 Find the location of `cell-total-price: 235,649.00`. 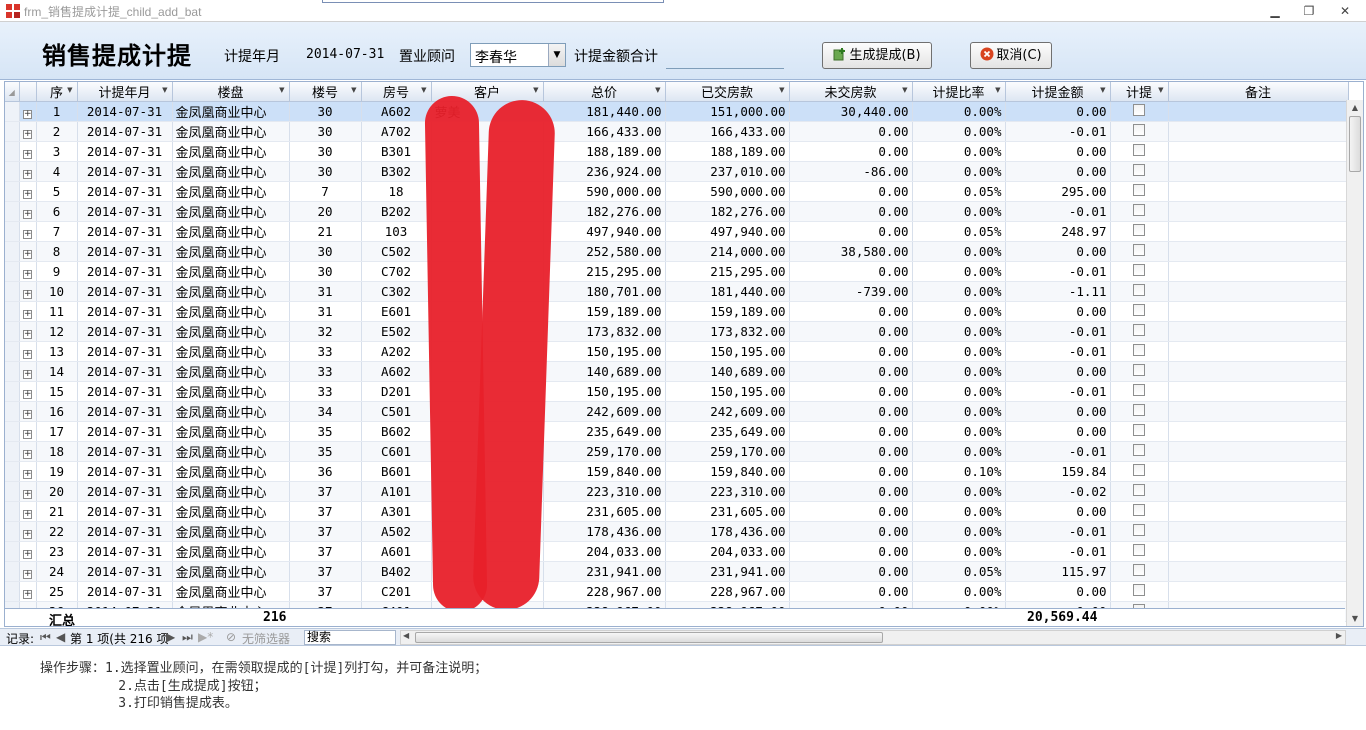

cell-total-price: 235,649.00 is located at coordinates (604, 431).